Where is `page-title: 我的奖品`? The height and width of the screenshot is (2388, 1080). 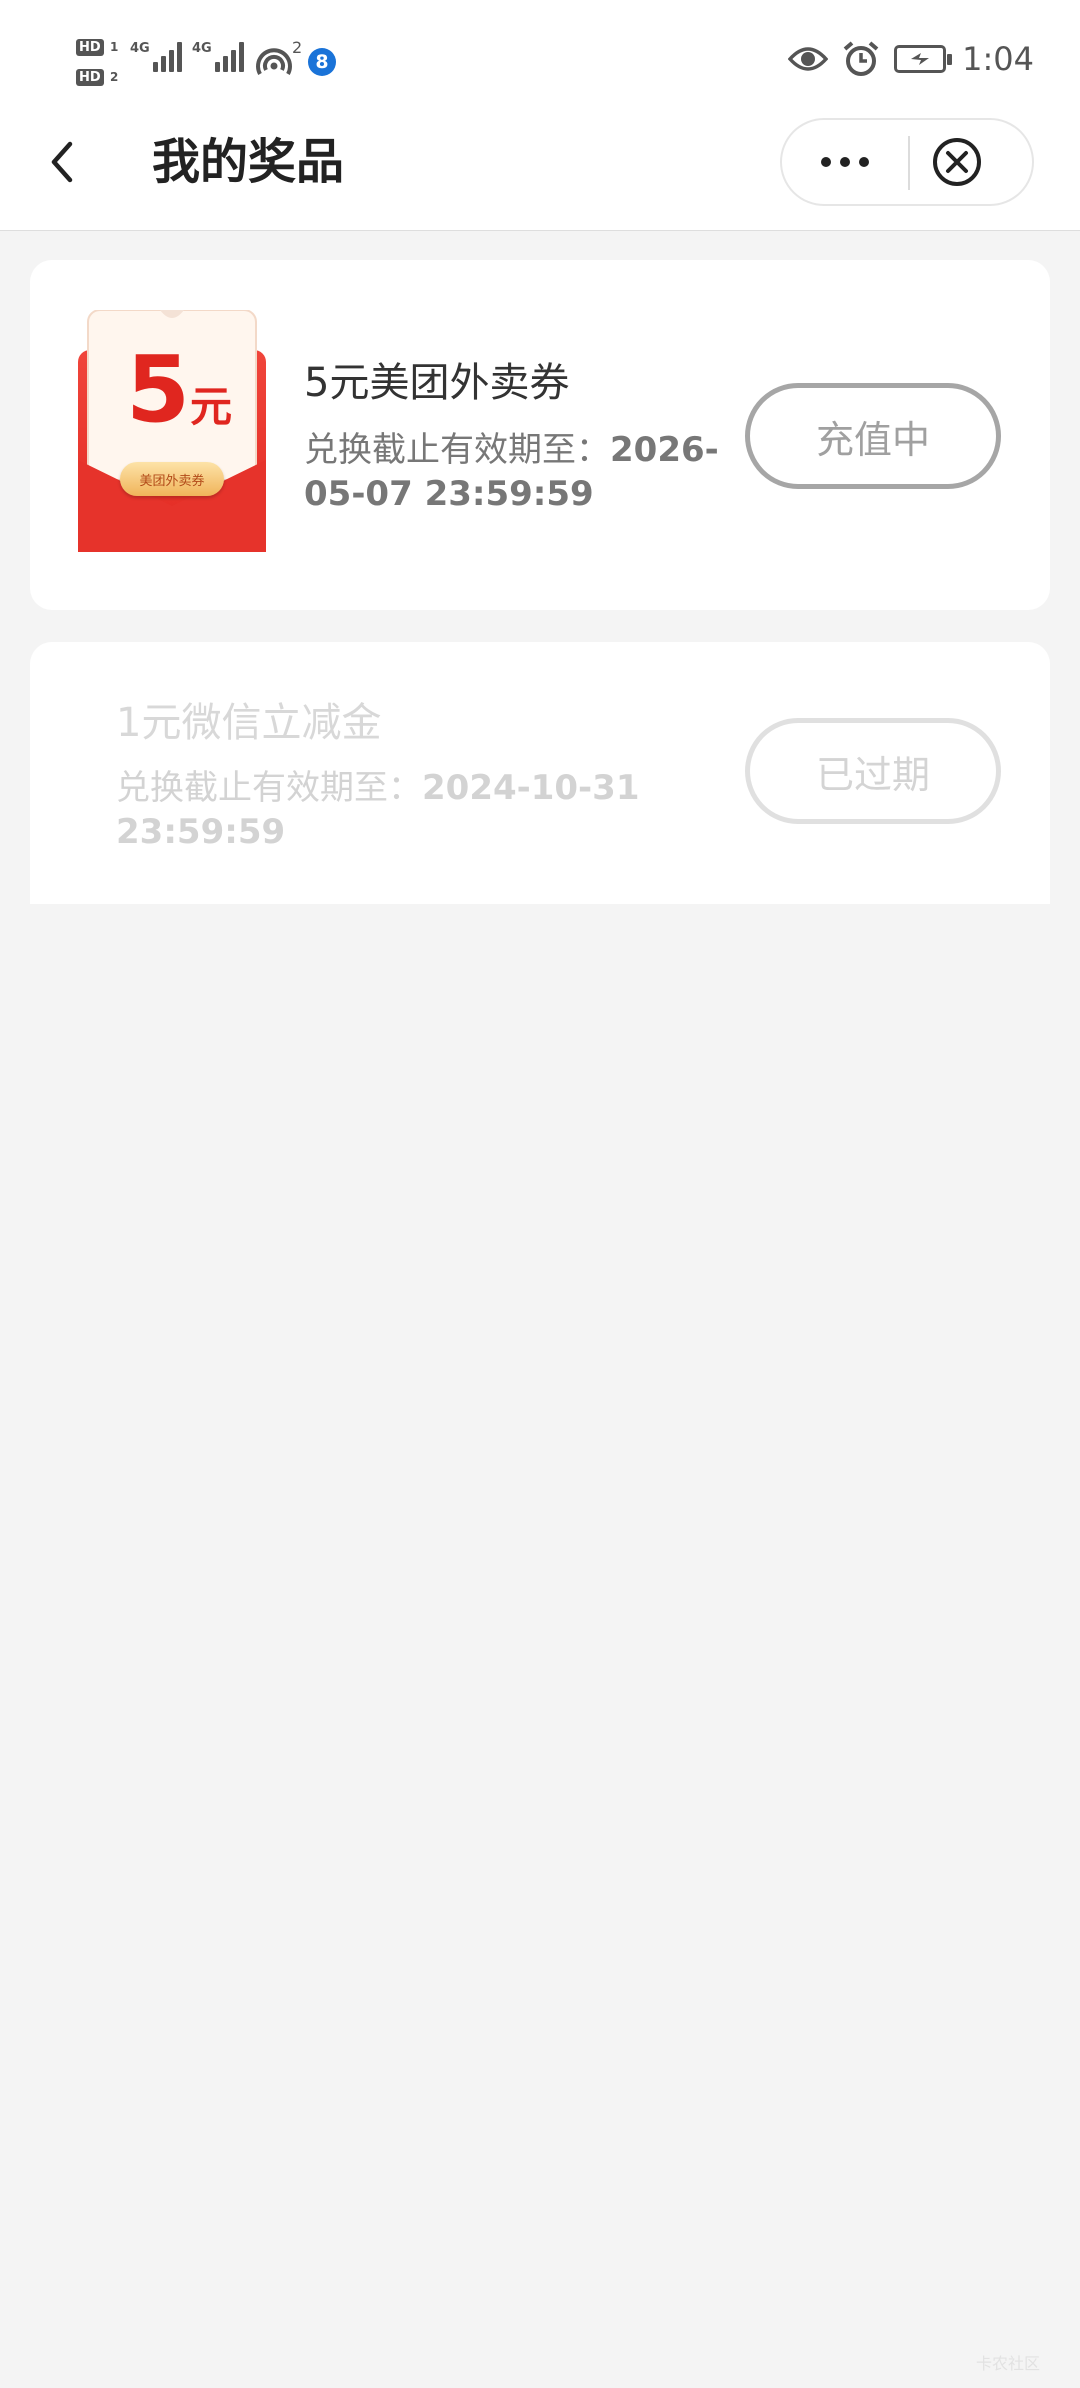
page-title: 我的奖品 is located at coordinates (248, 162).